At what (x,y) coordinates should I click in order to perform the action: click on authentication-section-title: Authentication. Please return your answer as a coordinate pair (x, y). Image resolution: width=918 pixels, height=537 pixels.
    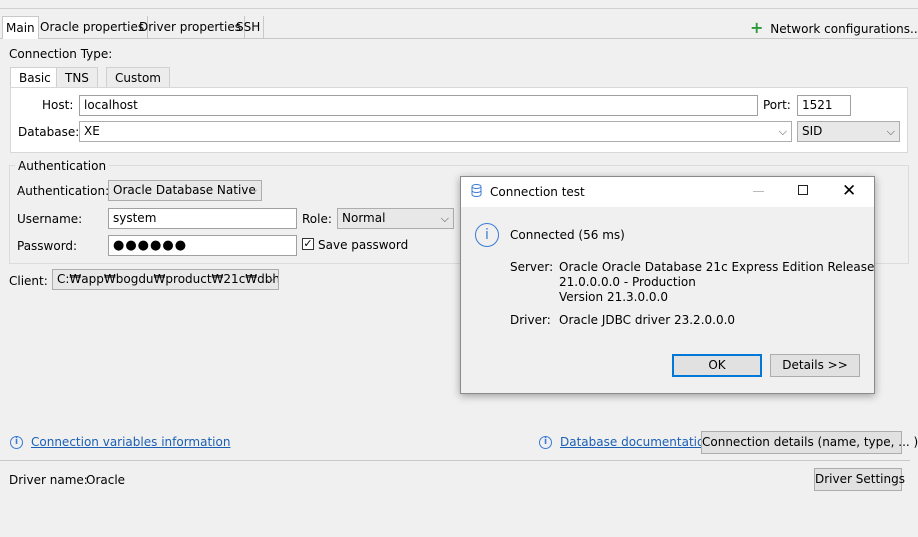
    Looking at the image, I should click on (62, 166).